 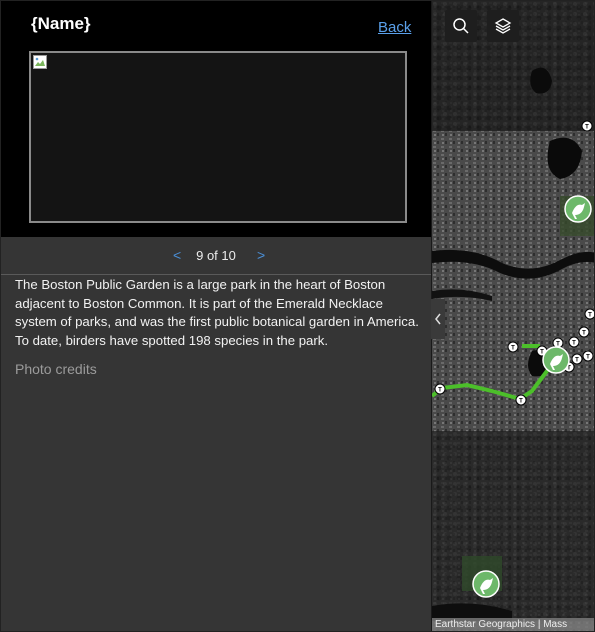 What do you see at coordinates (261, 255) in the screenshot?
I see `next-button: >` at bounding box center [261, 255].